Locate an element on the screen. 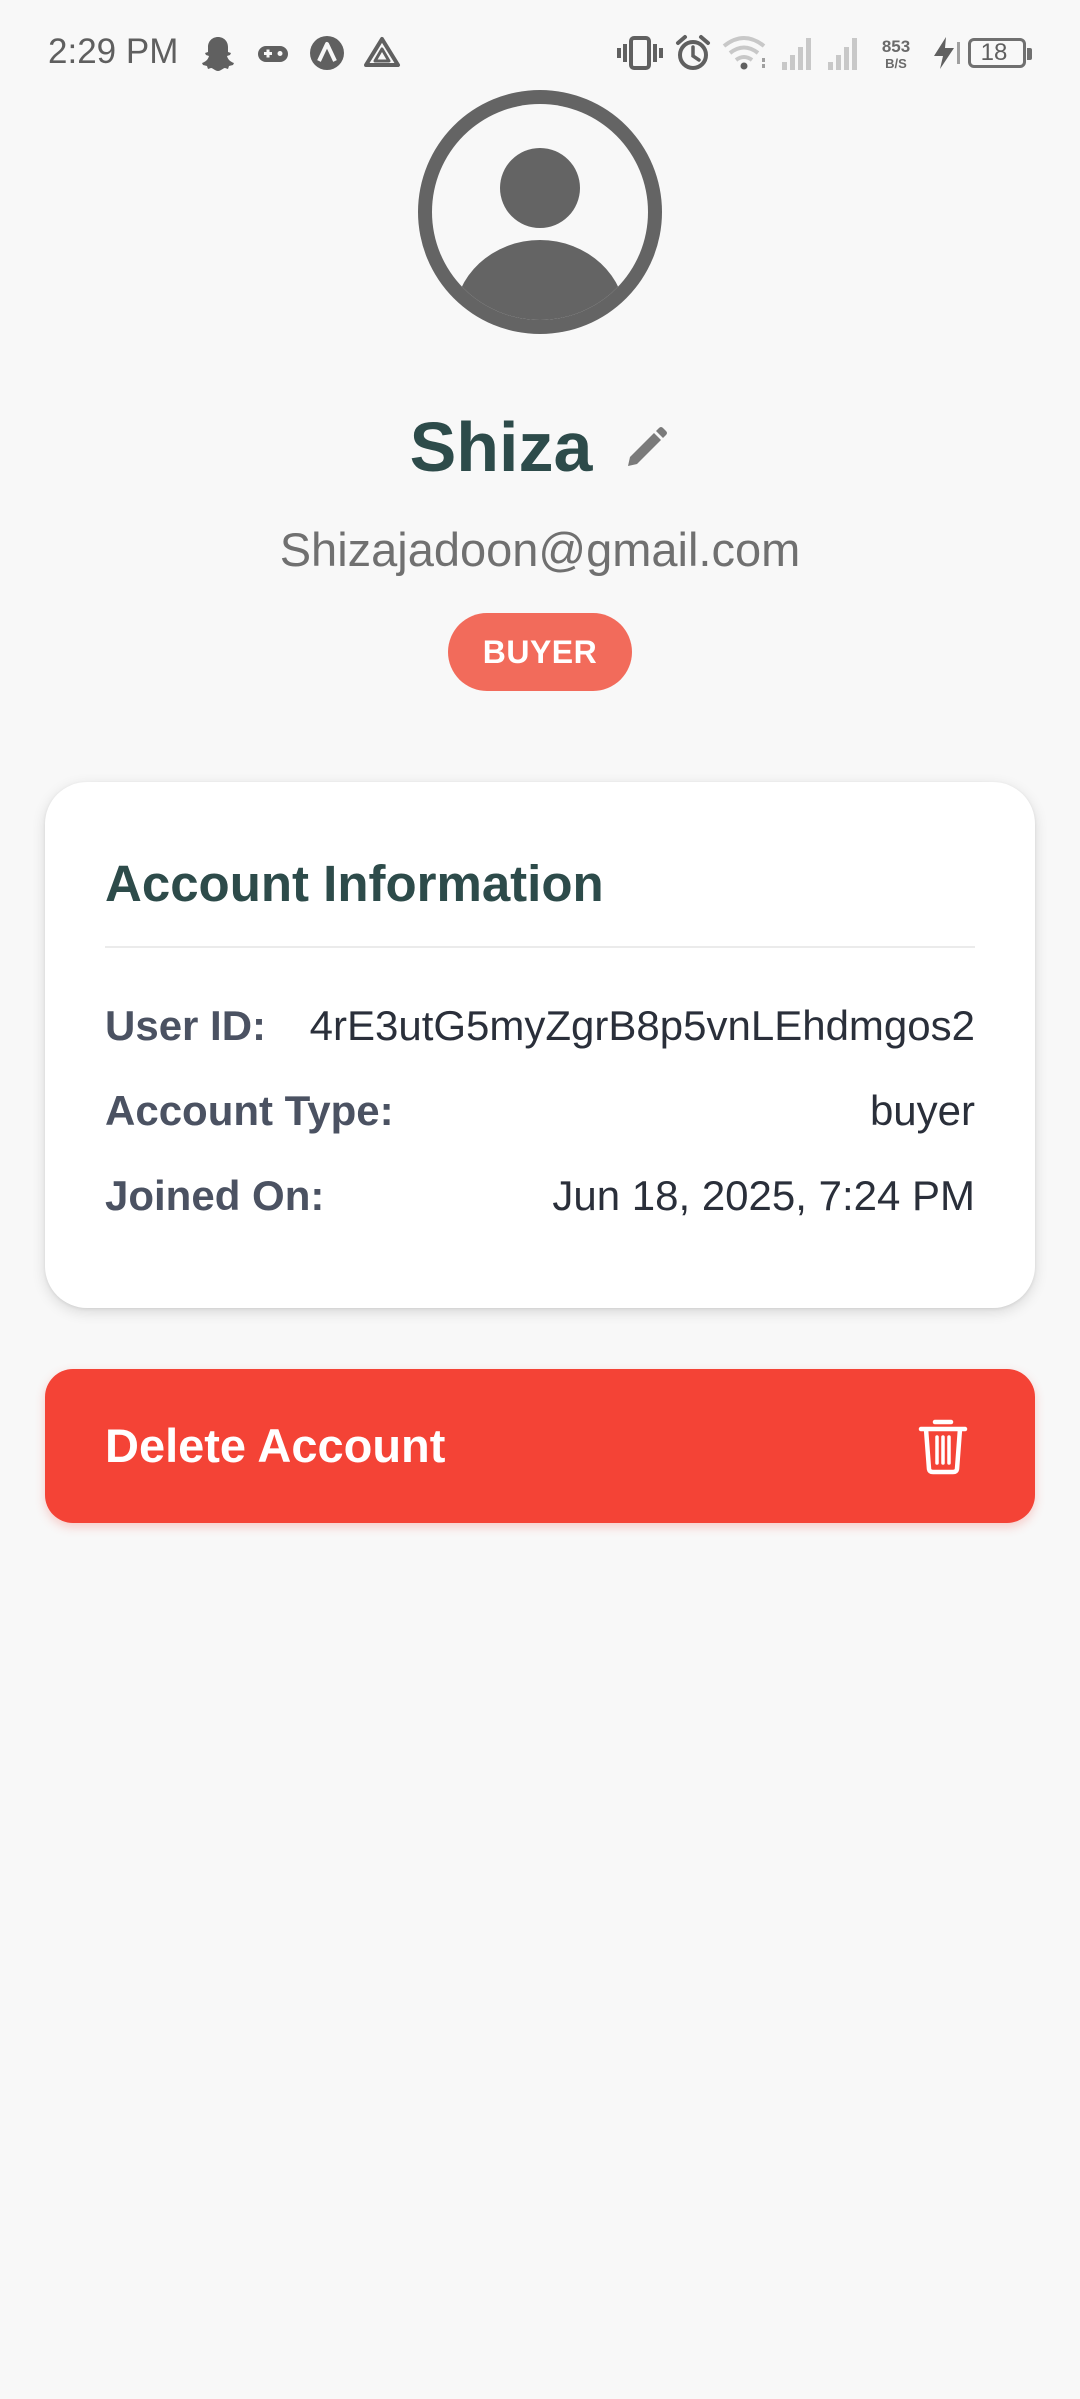  account-type-value: buyer is located at coordinates (922, 1110).